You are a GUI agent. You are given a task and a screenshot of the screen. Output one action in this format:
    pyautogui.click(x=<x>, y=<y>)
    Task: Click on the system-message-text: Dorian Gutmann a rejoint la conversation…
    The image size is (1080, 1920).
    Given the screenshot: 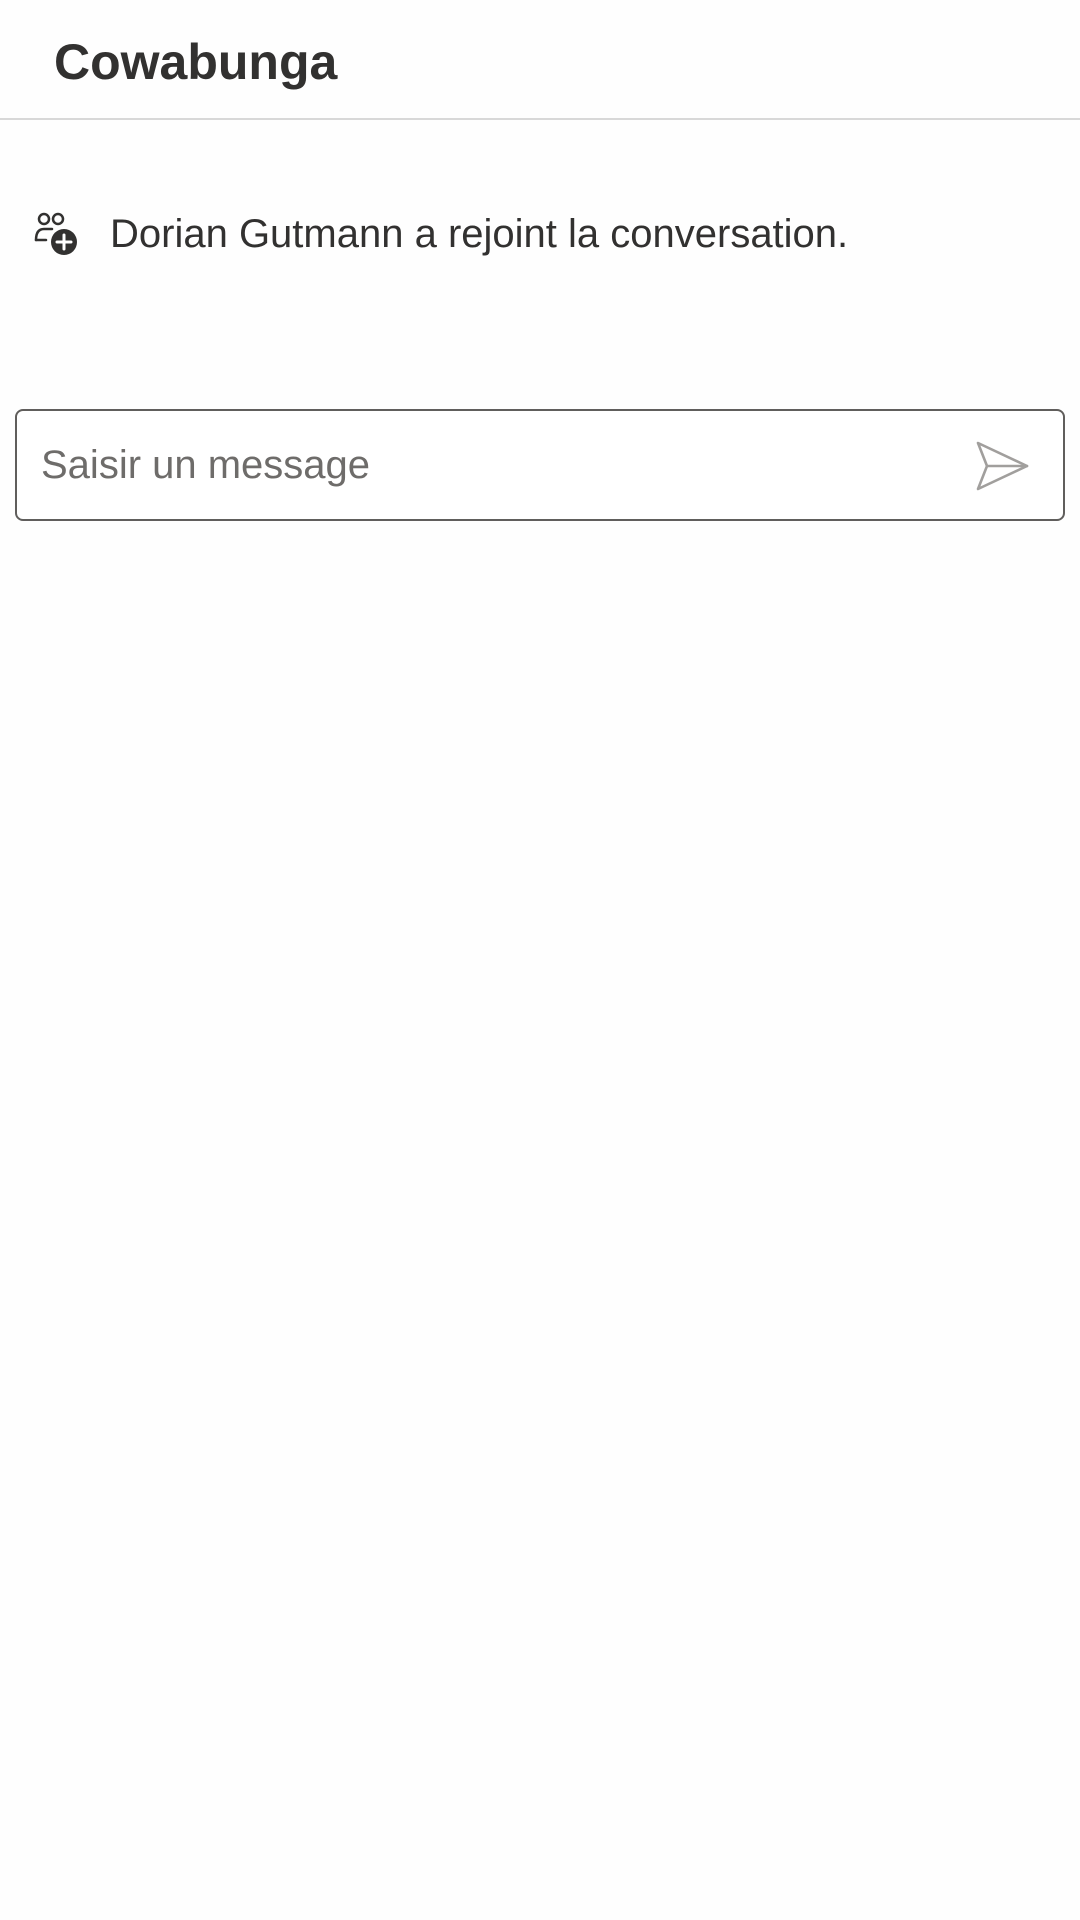 What is the action you would take?
    pyautogui.click(x=479, y=234)
    